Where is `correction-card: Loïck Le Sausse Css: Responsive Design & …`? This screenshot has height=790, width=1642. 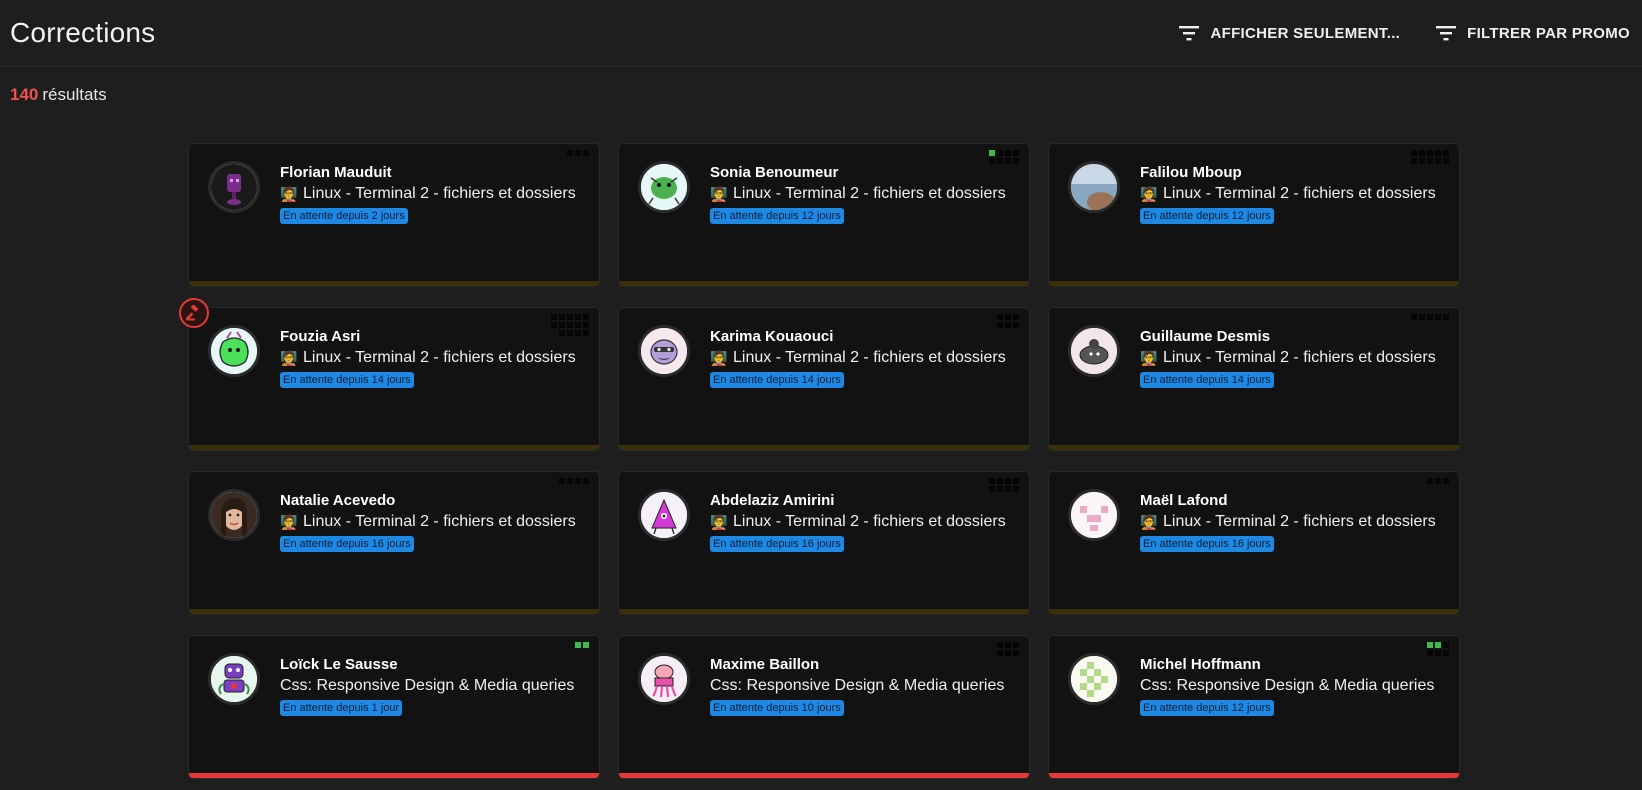
correction-card: Loïck Le Sausse Css: Responsive Design & … is located at coordinates (394, 707).